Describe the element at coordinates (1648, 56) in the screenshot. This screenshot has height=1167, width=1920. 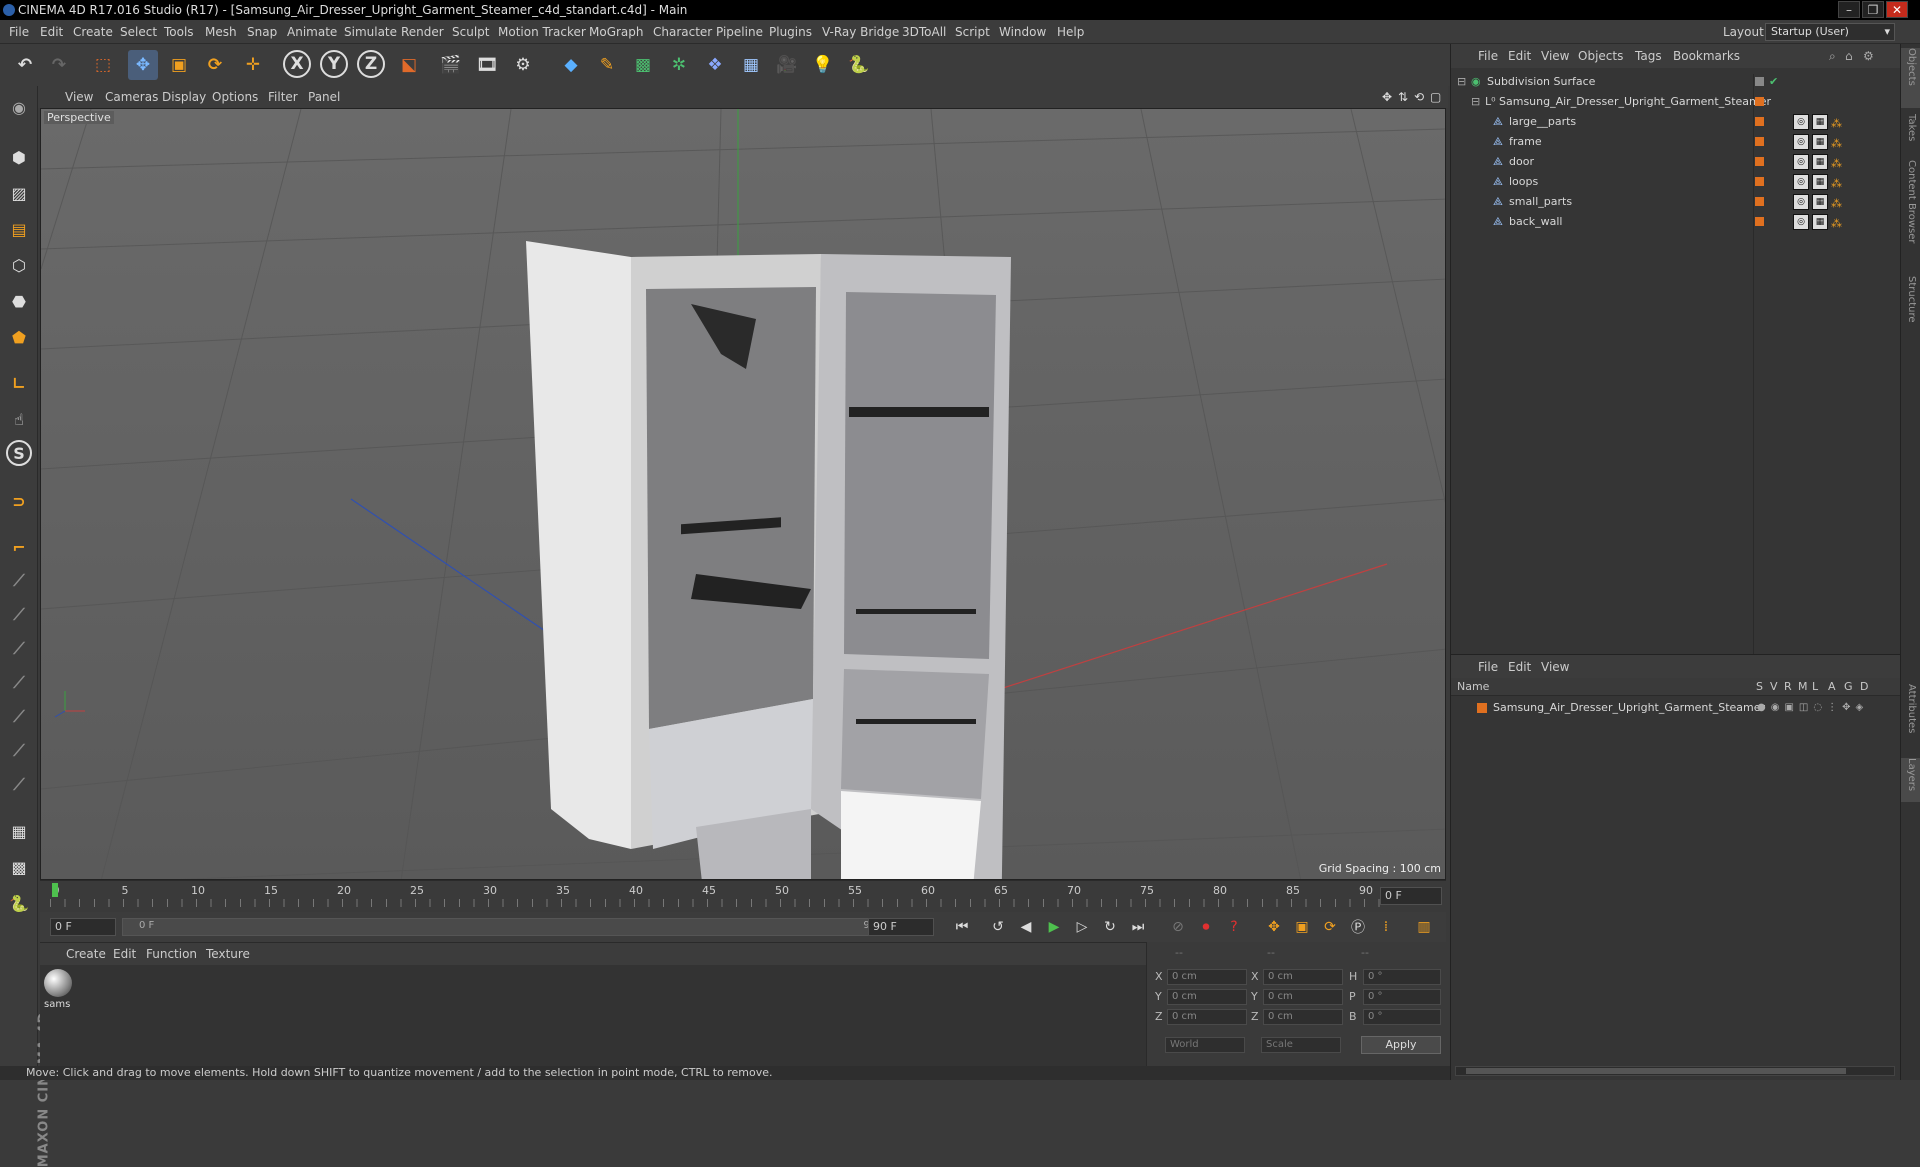
I see `object-menu-tags: Tags` at that location.